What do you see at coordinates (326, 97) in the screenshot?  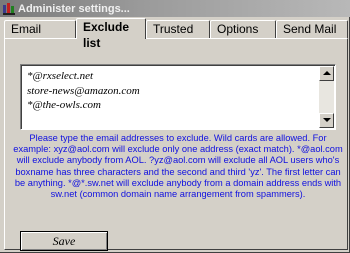 I see `vertical-scrollbar` at bounding box center [326, 97].